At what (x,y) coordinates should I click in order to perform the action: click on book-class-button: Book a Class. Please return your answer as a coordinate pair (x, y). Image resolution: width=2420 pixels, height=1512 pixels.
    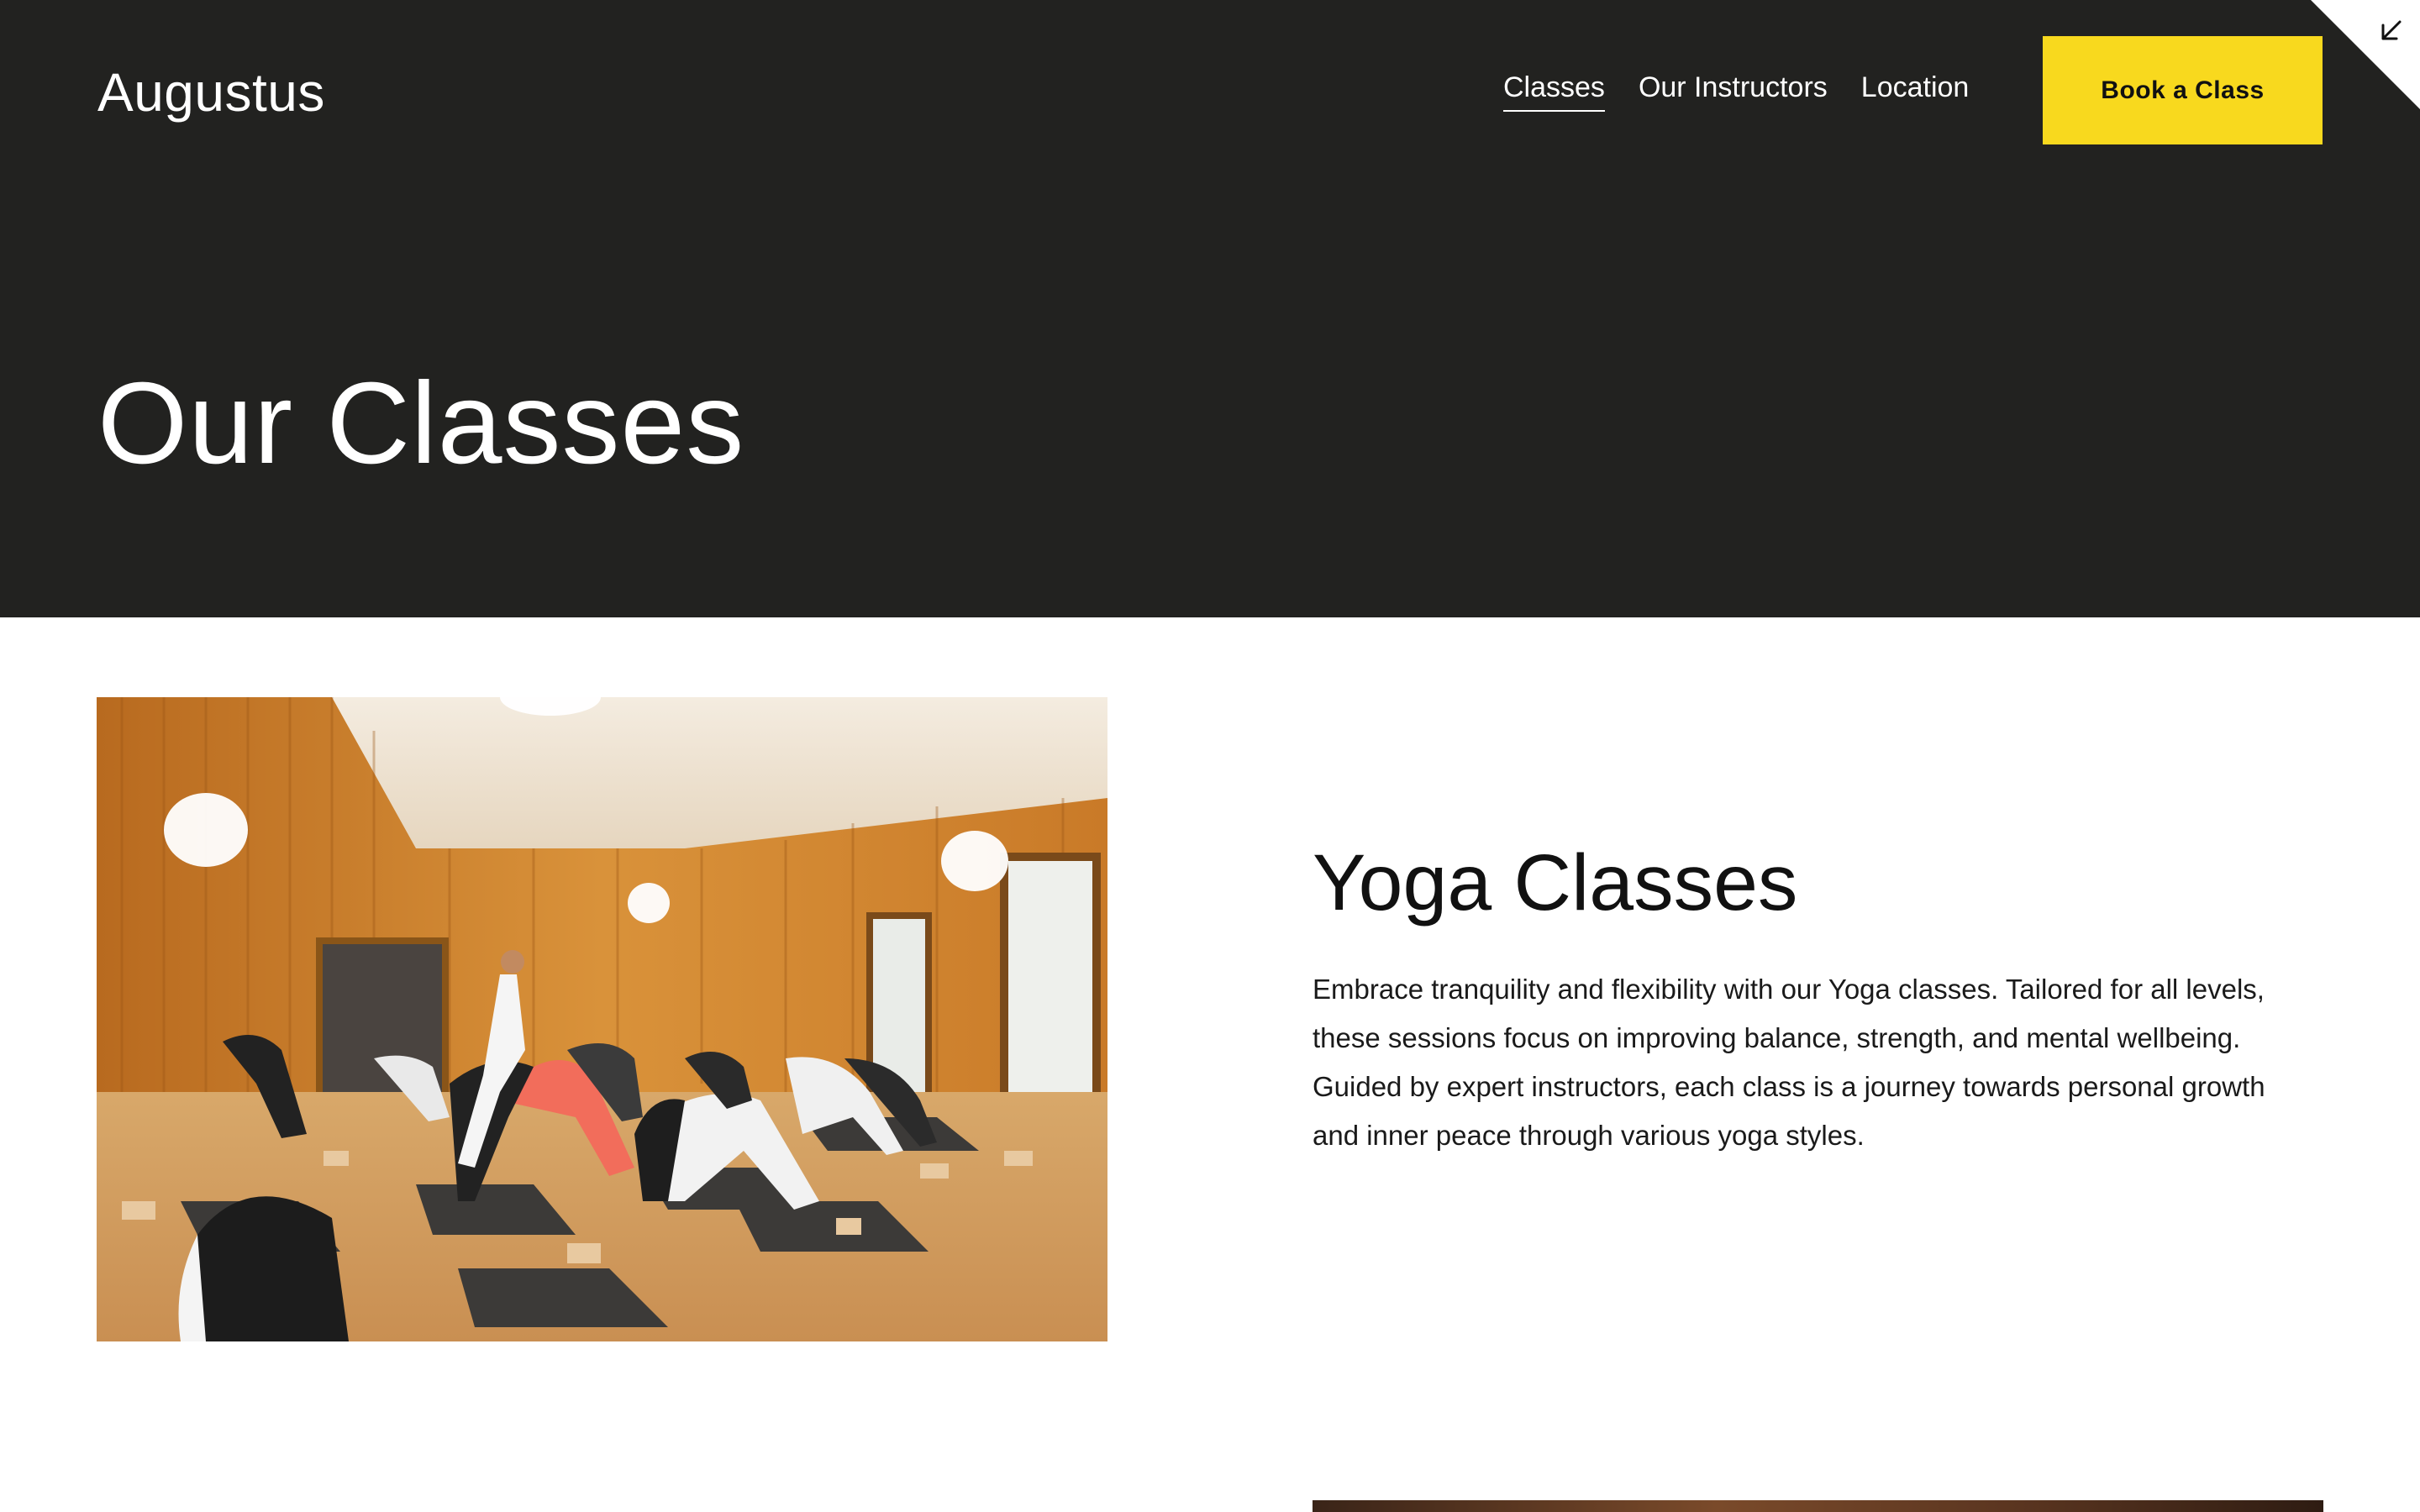
    Looking at the image, I should click on (2183, 90).